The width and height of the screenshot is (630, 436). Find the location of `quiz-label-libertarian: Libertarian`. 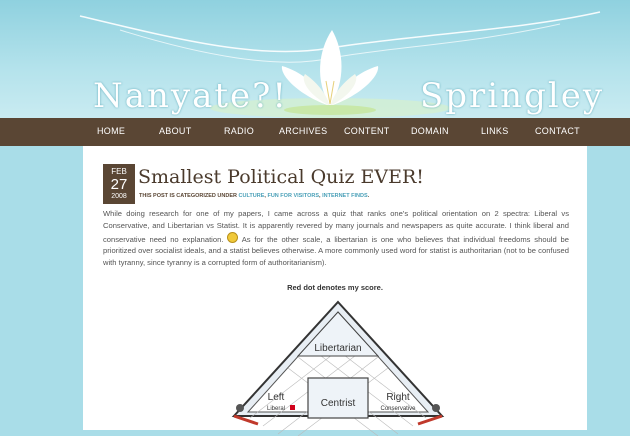

quiz-label-libertarian: Libertarian is located at coordinates (337, 348).